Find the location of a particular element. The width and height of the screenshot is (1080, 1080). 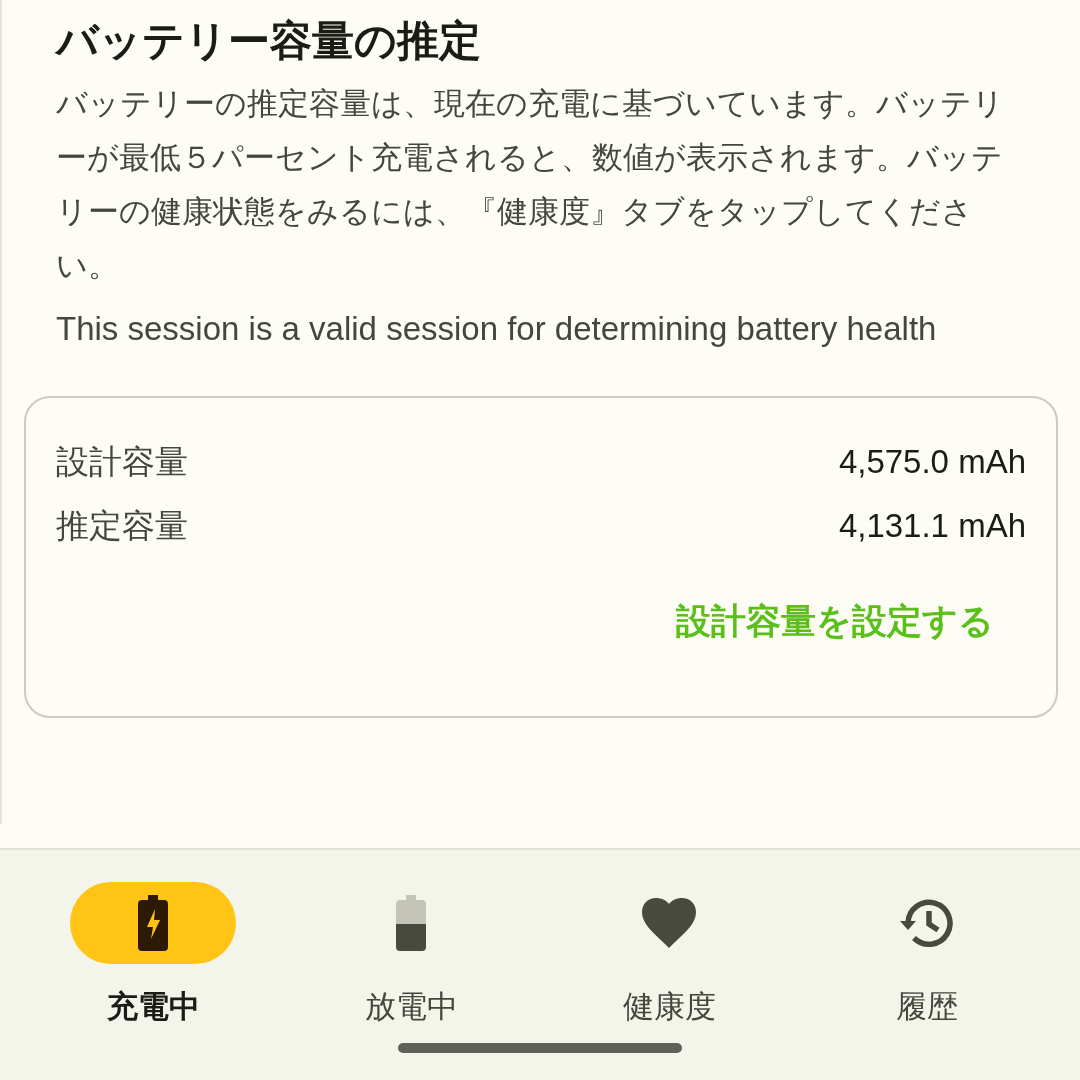

set-capacity-button: 設計容量を設定する is located at coordinates (835, 621).